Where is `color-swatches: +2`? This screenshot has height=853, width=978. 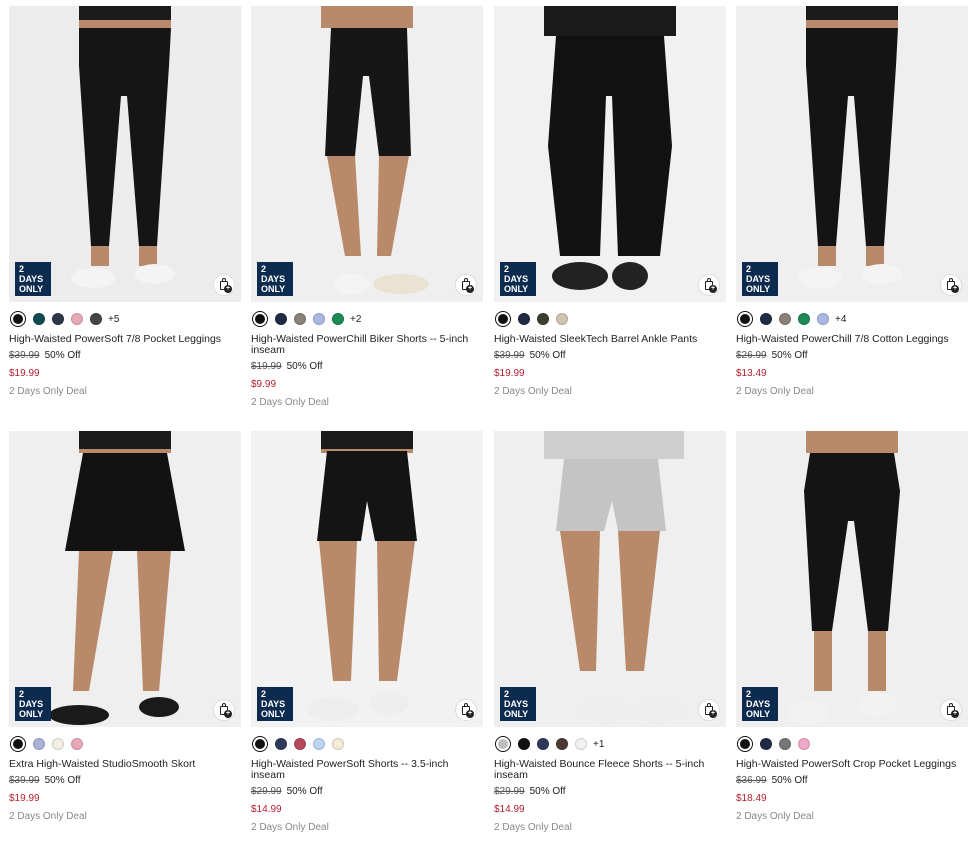 color-swatches: +2 is located at coordinates (367, 319).